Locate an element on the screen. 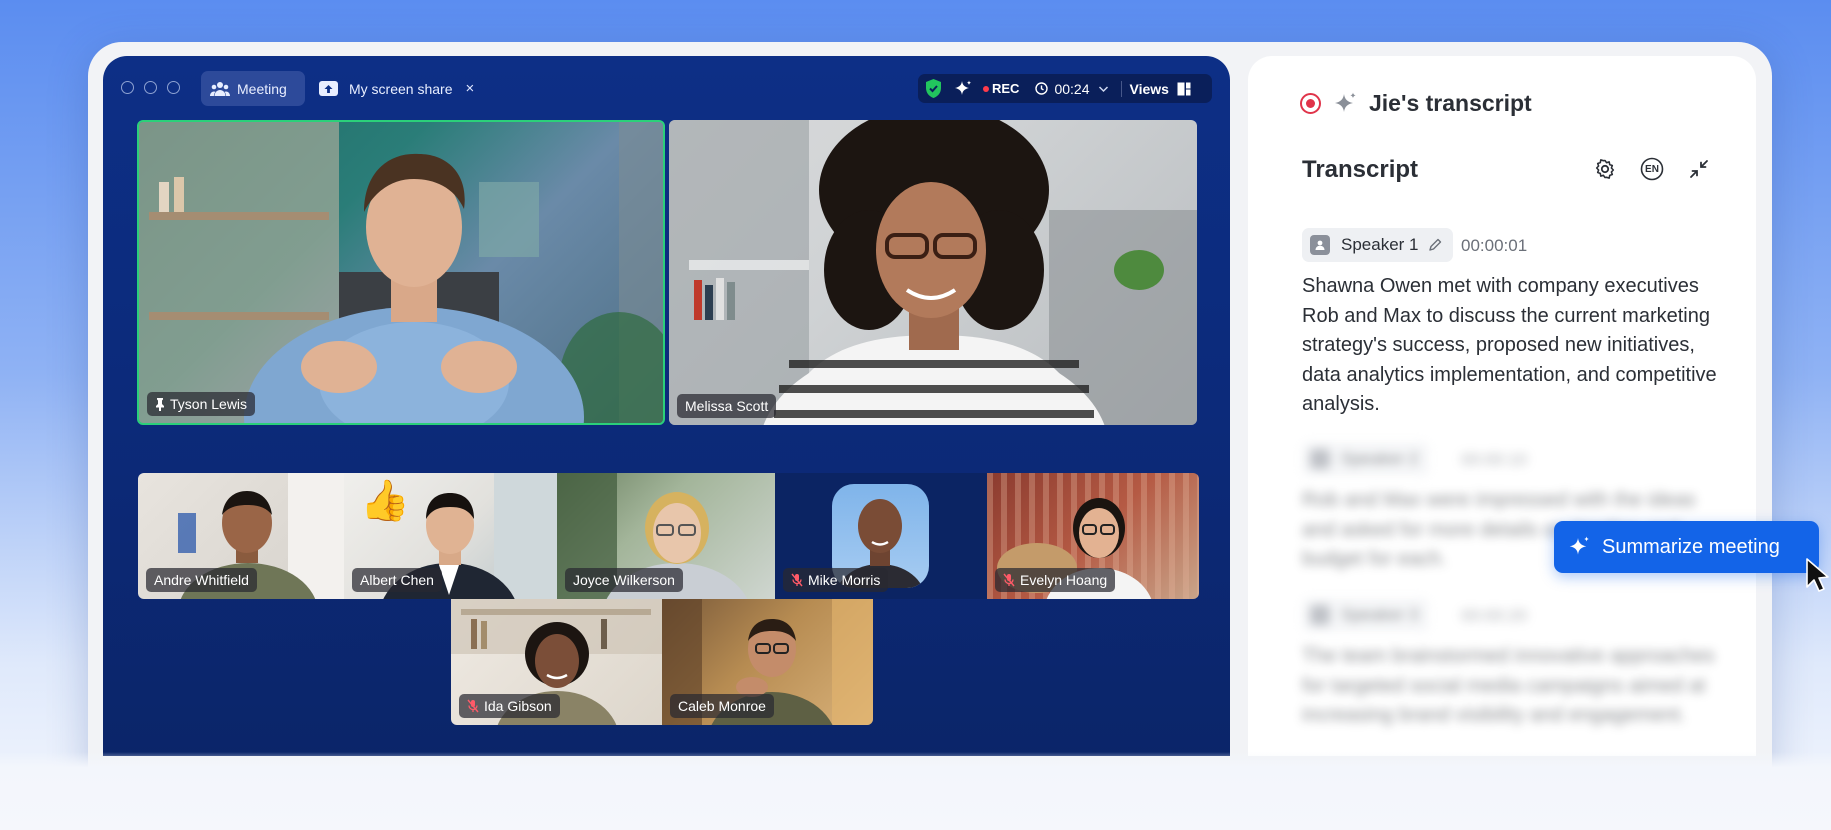 The image size is (1831, 830). participant-name: Andre Whitfield is located at coordinates (201, 580).